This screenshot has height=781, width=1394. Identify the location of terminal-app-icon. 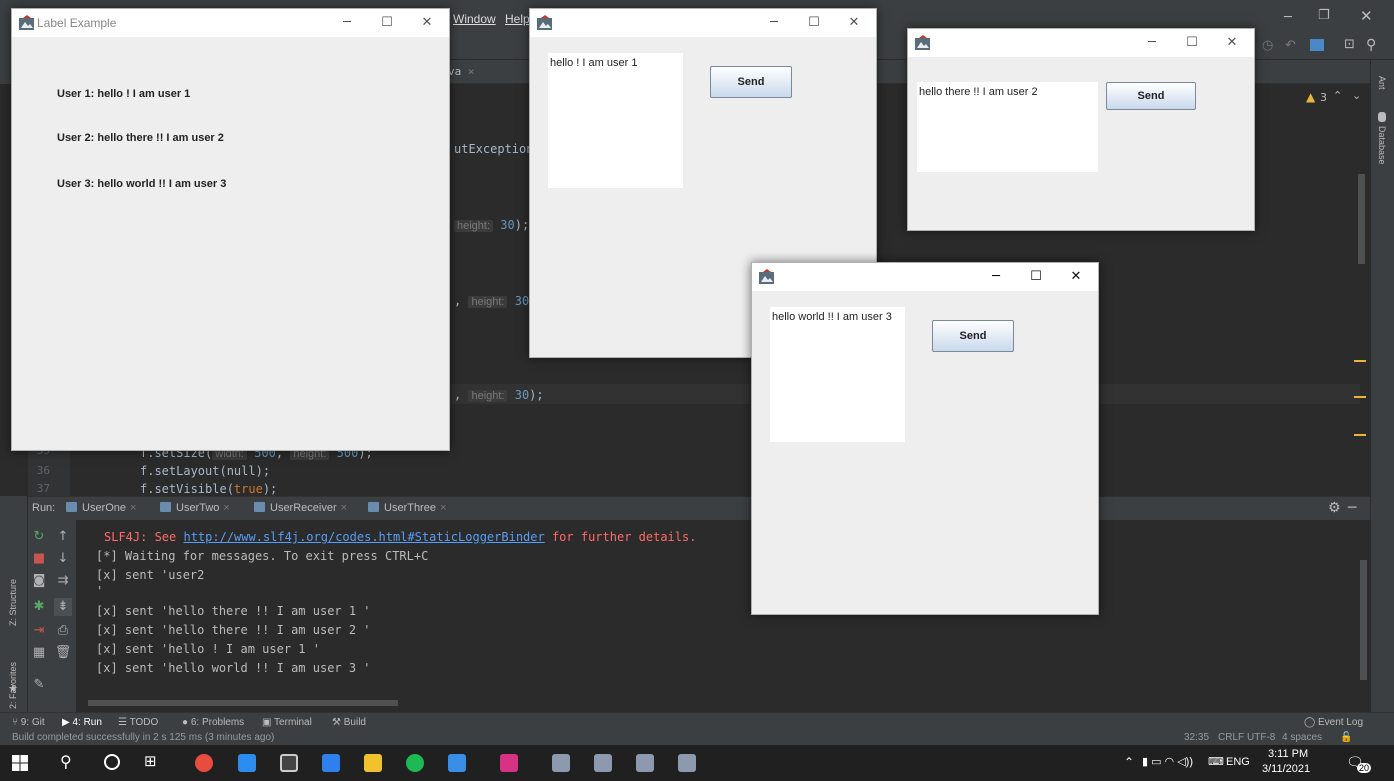
(289, 763).